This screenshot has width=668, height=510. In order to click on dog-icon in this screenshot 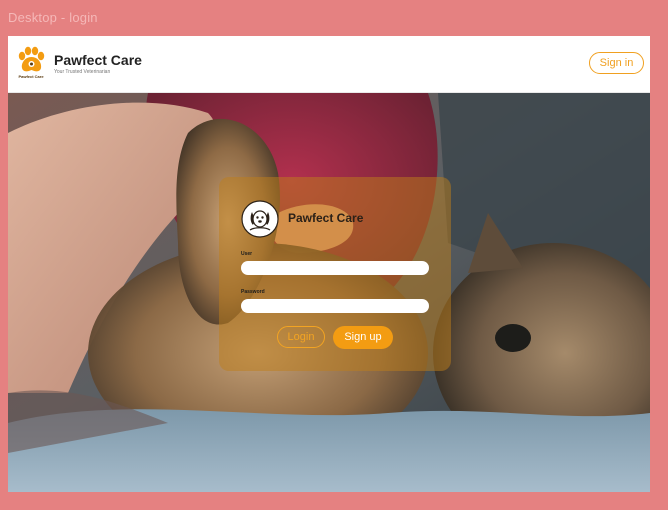, I will do `click(260, 219)`.